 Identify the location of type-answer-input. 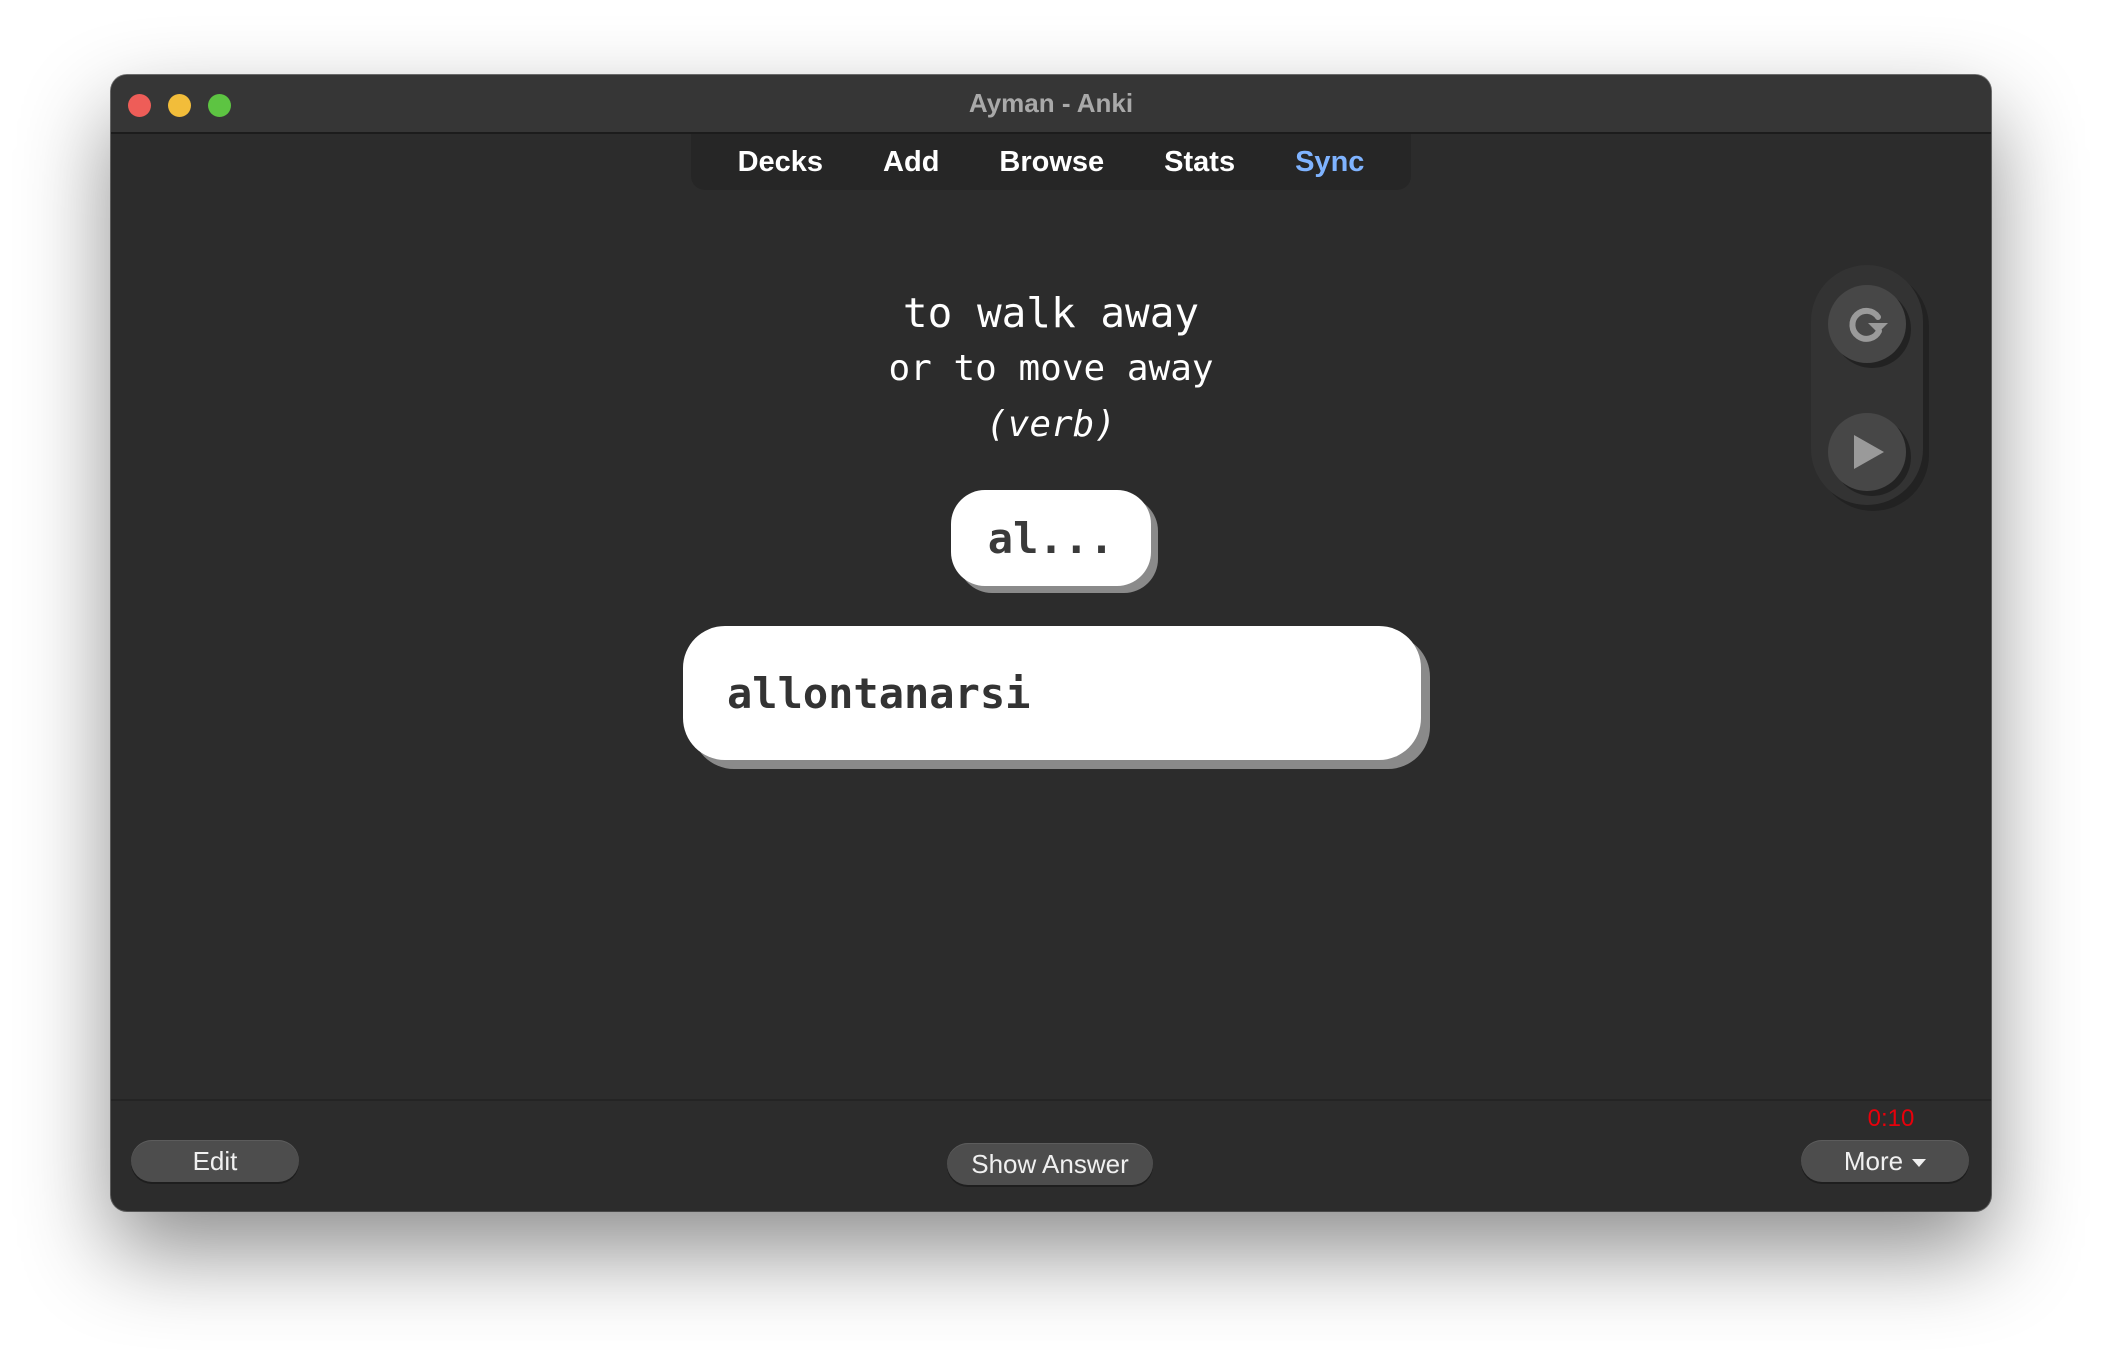
(1052, 693).